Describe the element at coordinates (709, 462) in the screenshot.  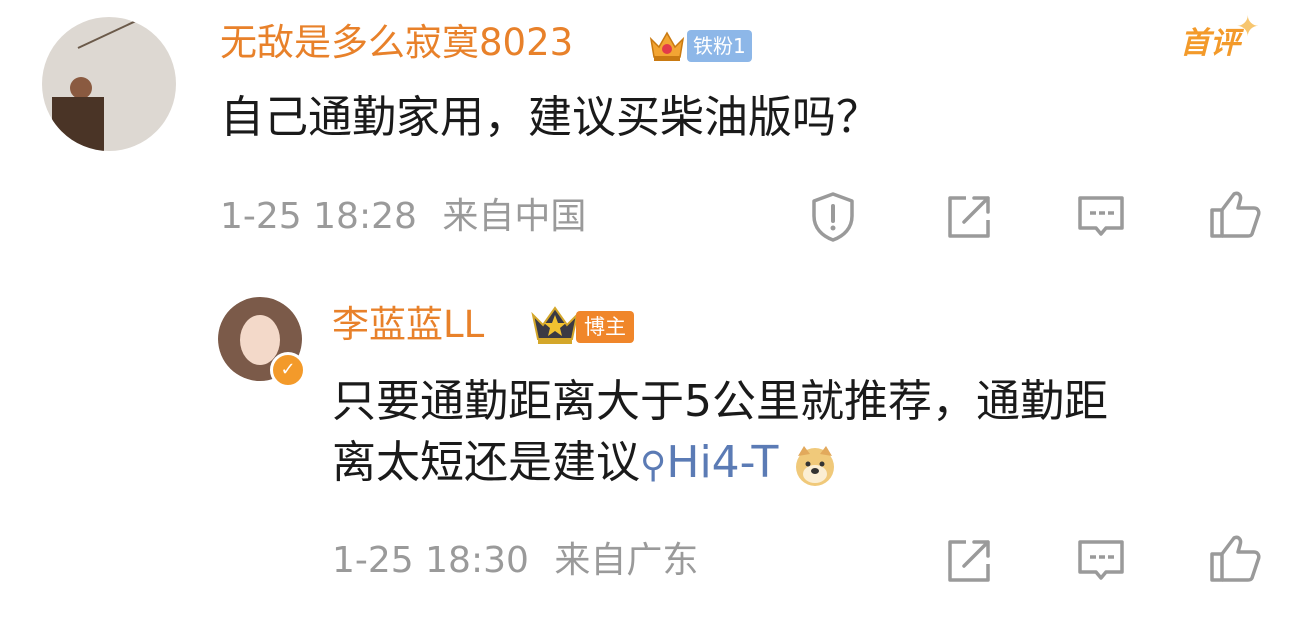
I see `search-link: ⚲Hi4-T` at that location.